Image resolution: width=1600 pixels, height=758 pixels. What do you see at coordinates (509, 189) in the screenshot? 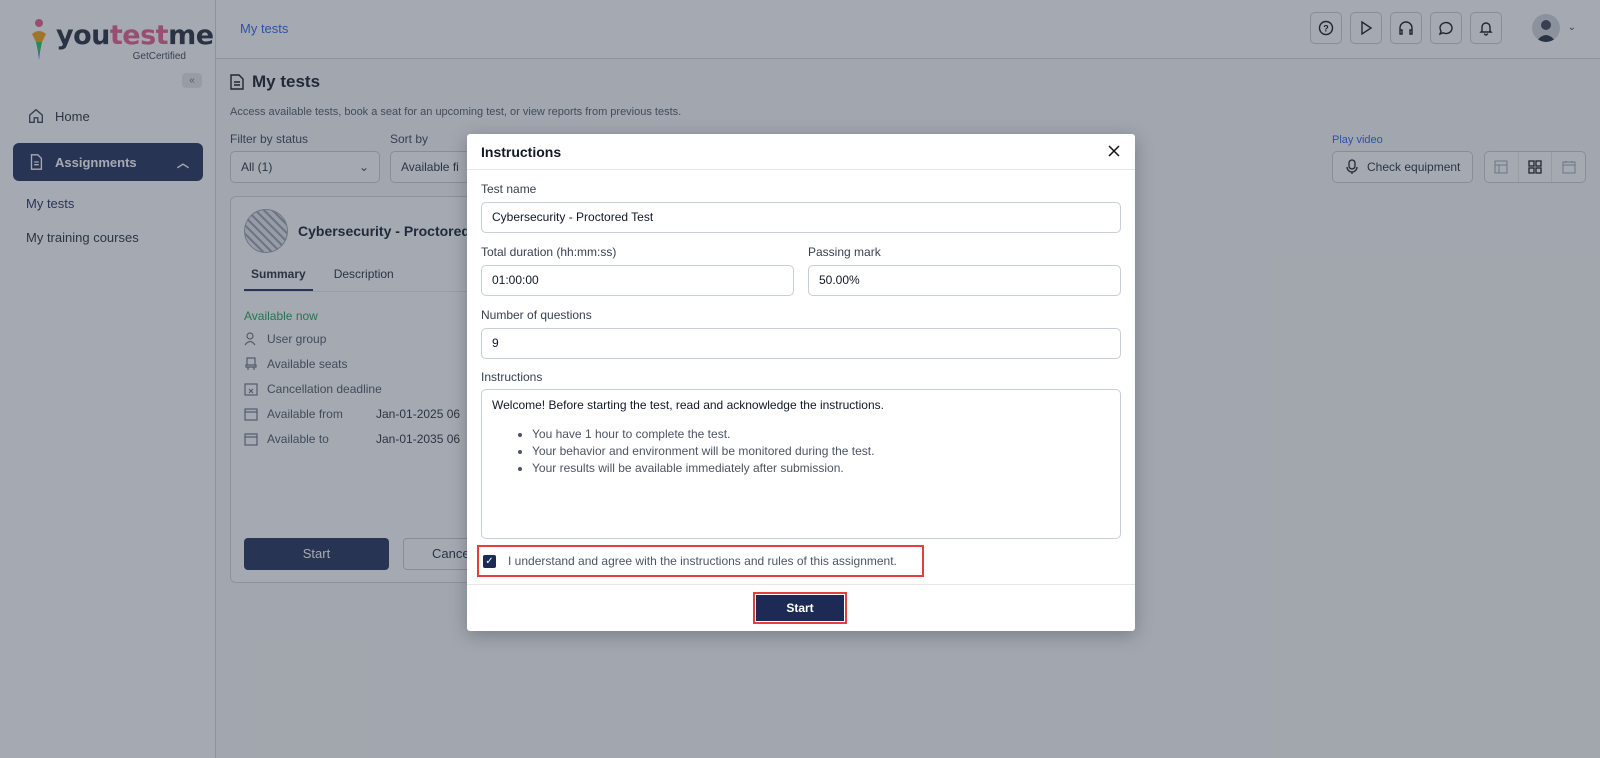
I see `test-name-label: Test name` at bounding box center [509, 189].